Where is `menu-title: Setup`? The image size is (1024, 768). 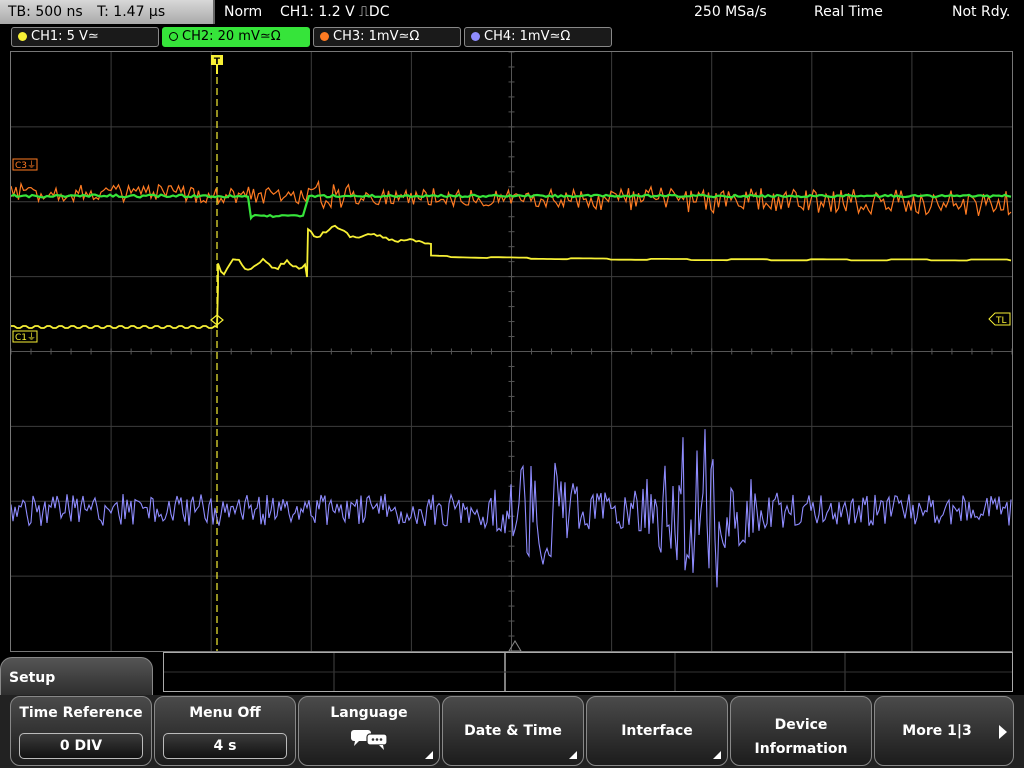 menu-title: Setup is located at coordinates (32, 678).